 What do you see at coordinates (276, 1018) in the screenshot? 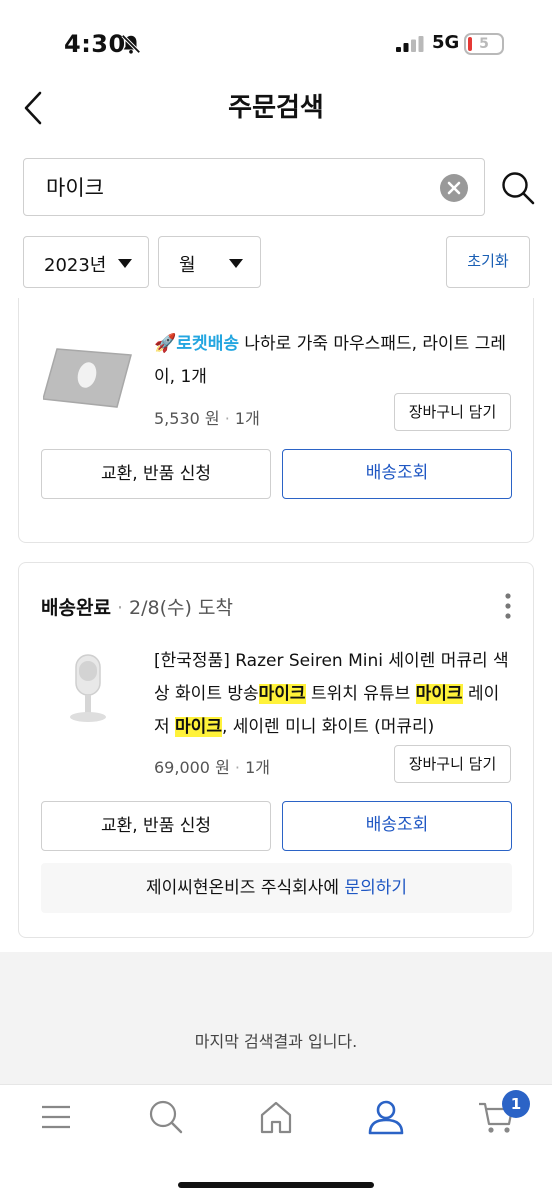
I see `end-of-results: 마지막 검색결과 입니다.` at bounding box center [276, 1018].